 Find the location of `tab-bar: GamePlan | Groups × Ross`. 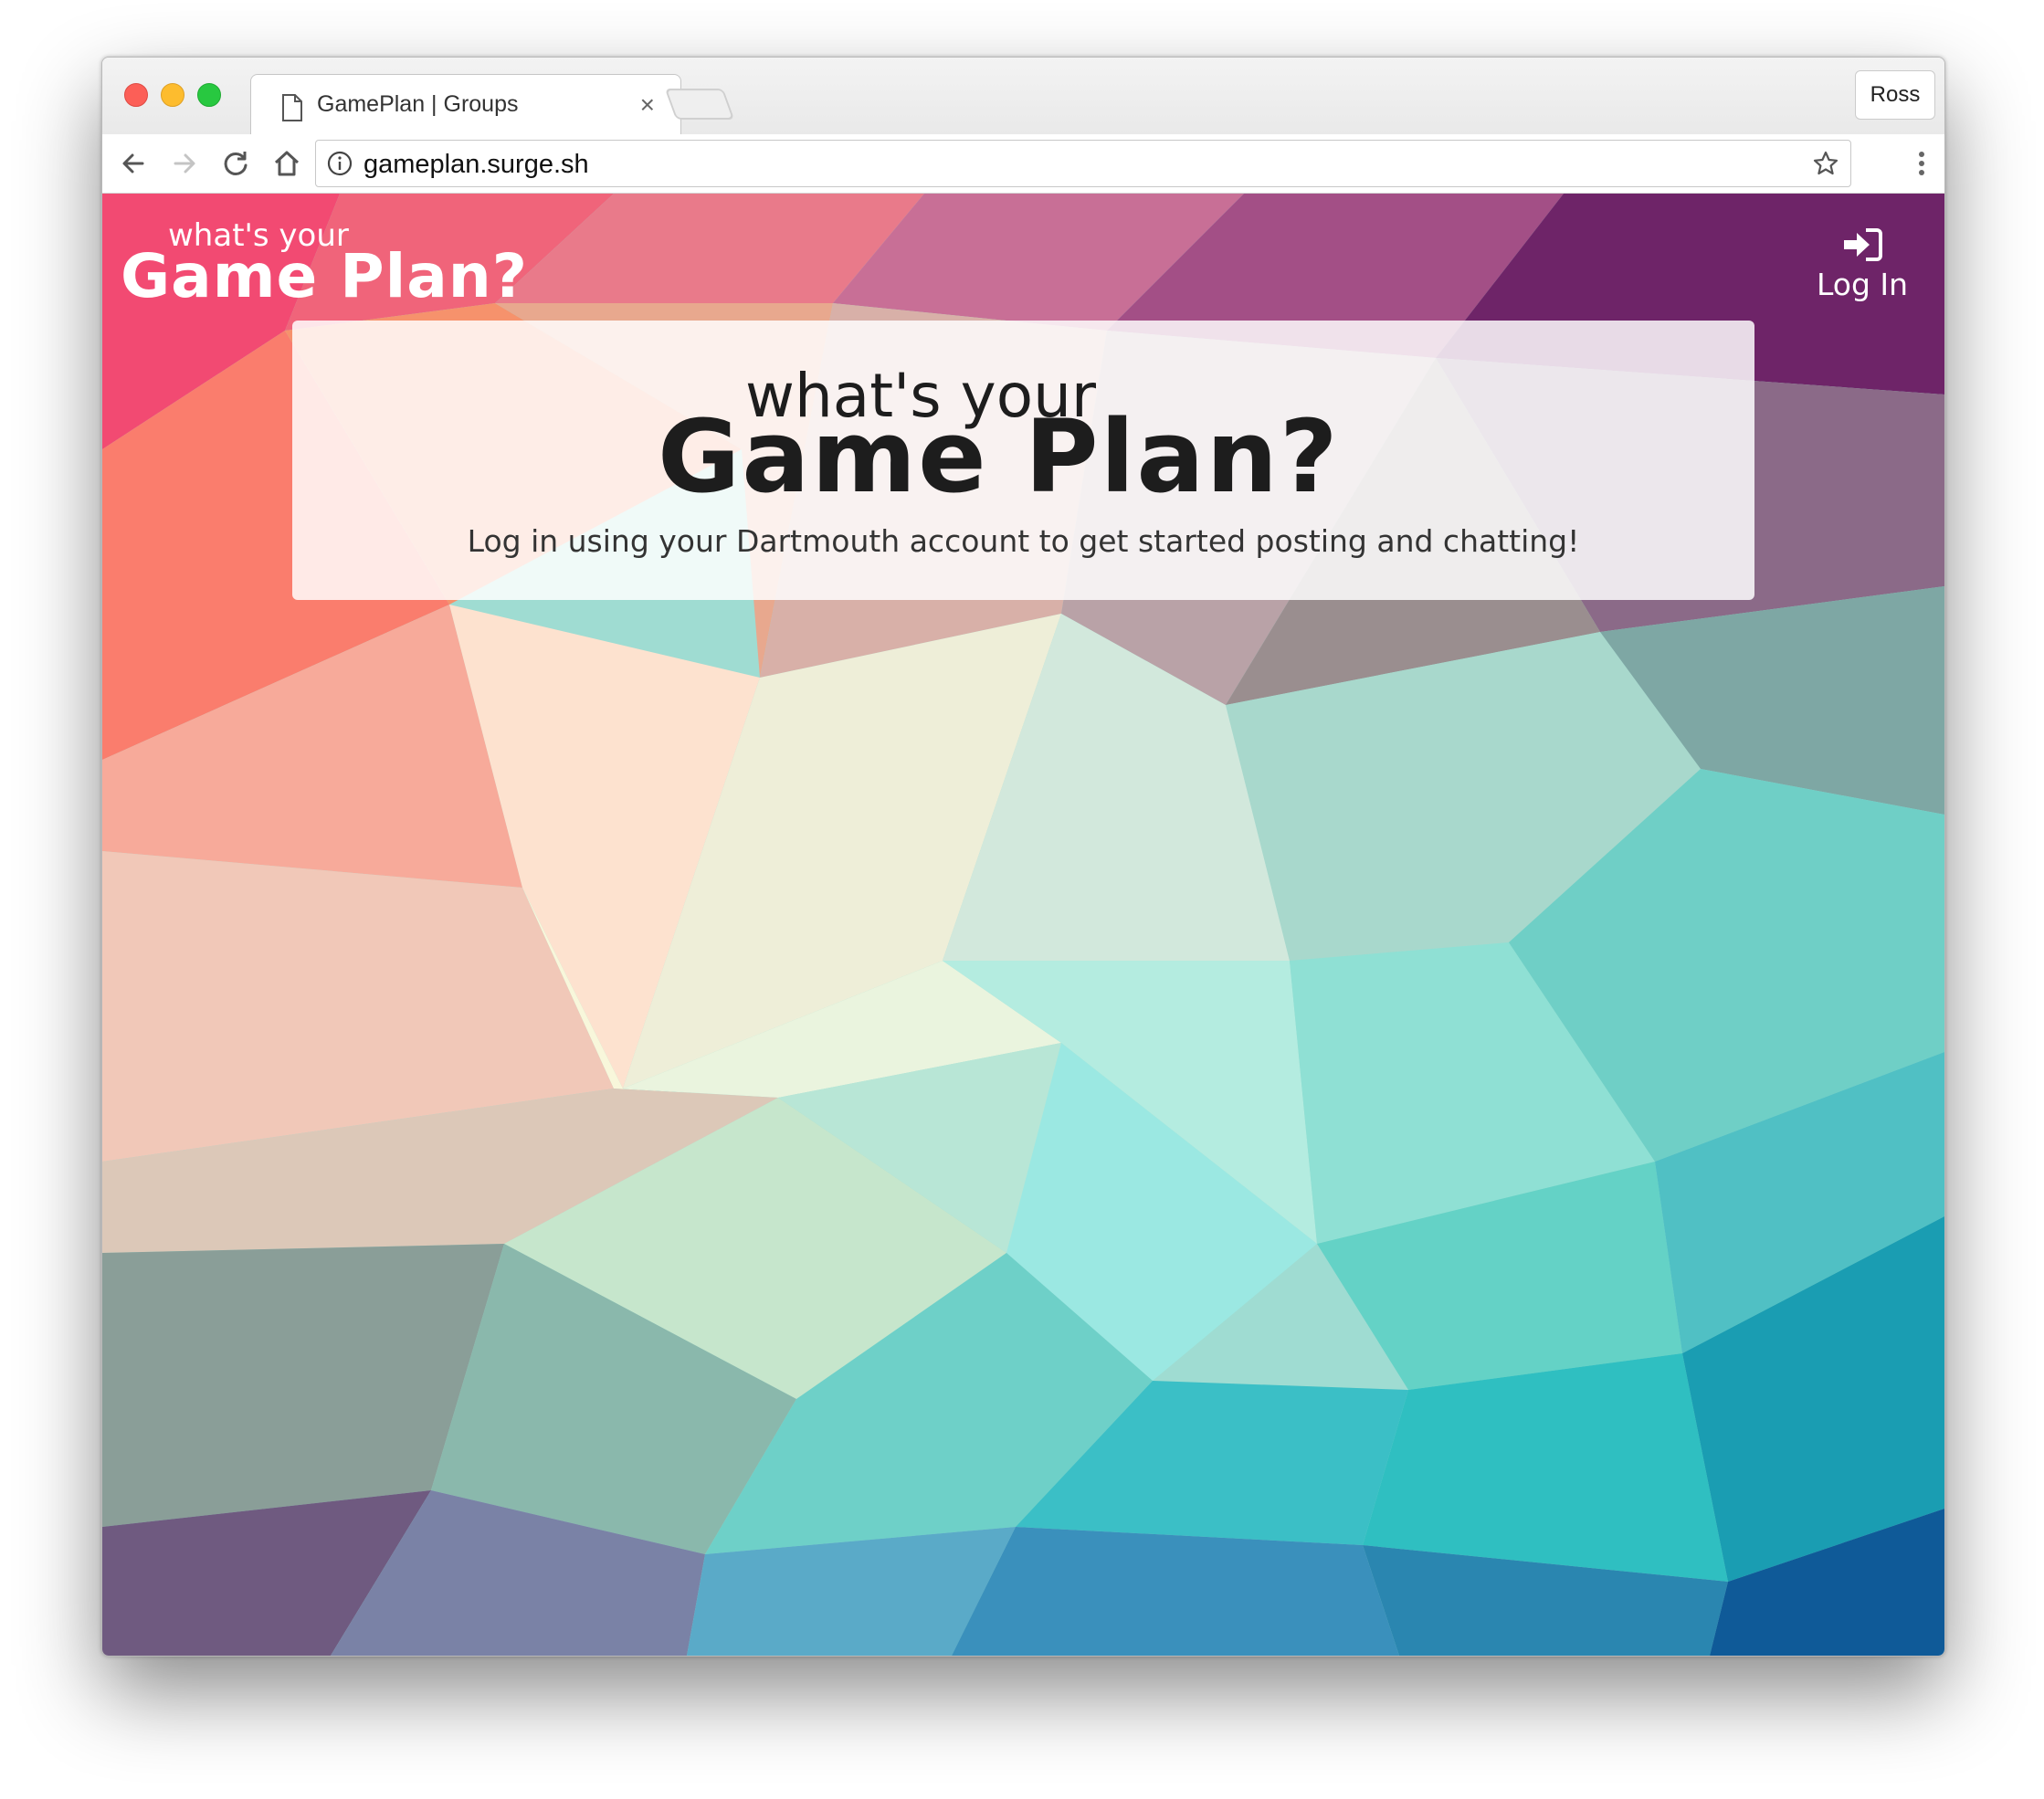

tab-bar: GamePlan | Groups × Ross is located at coordinates (1023, 98).